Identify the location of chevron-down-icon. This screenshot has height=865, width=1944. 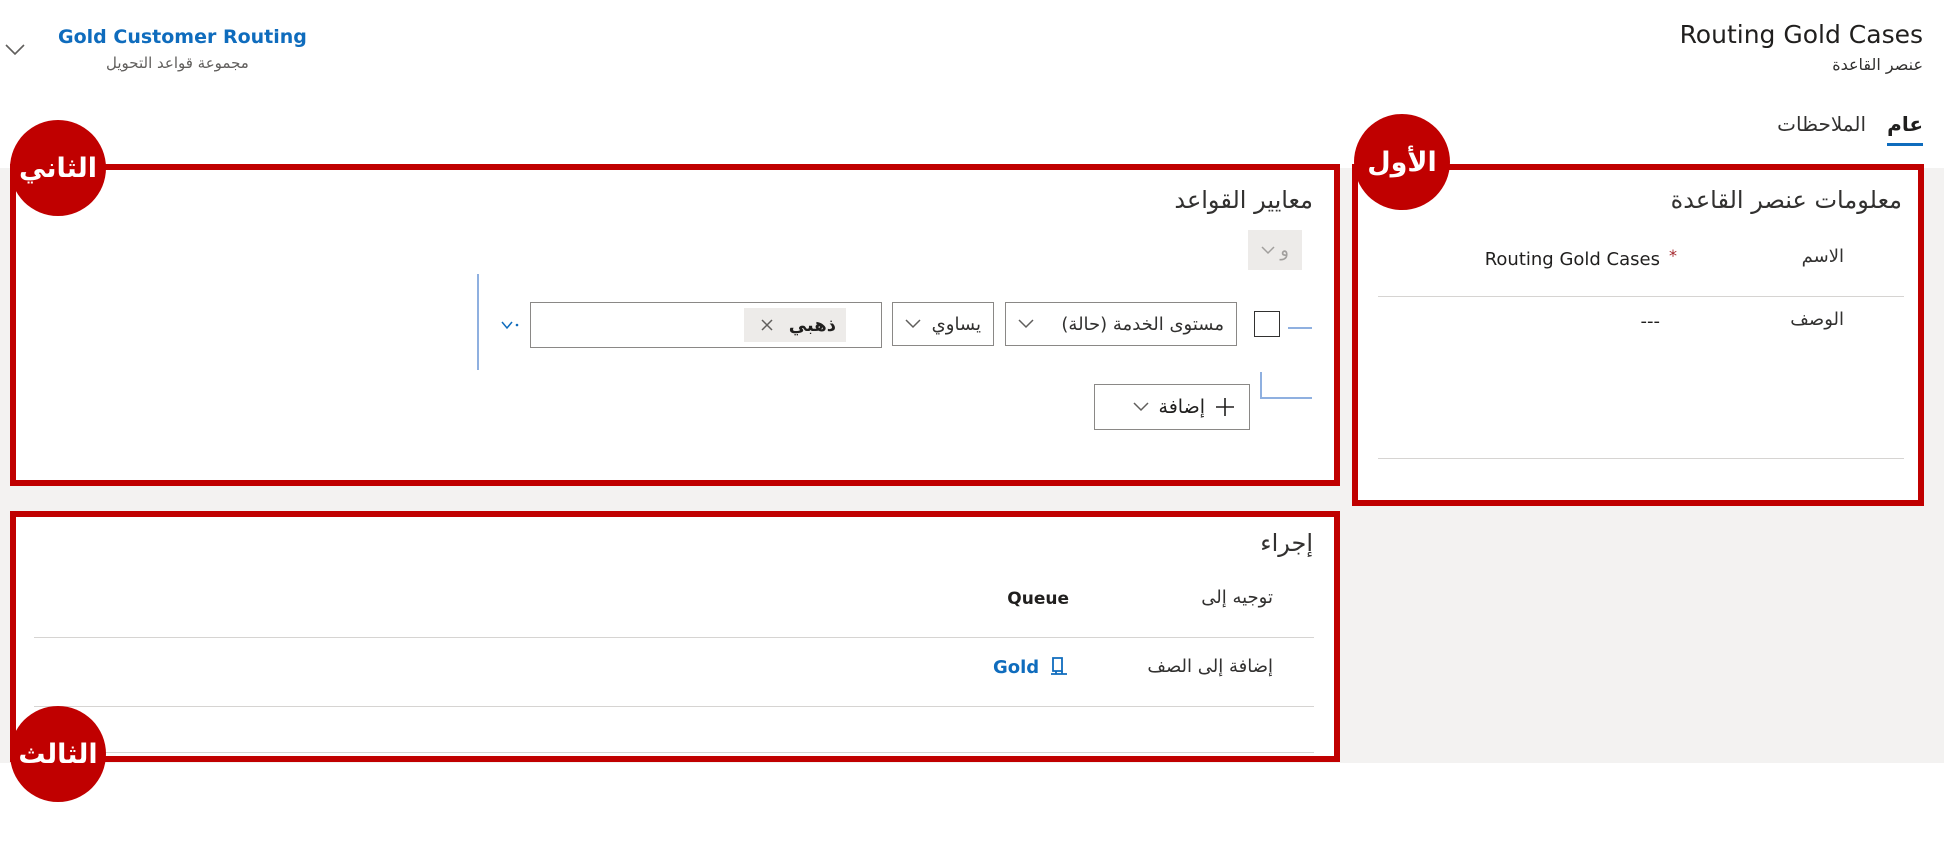
(15, 50).